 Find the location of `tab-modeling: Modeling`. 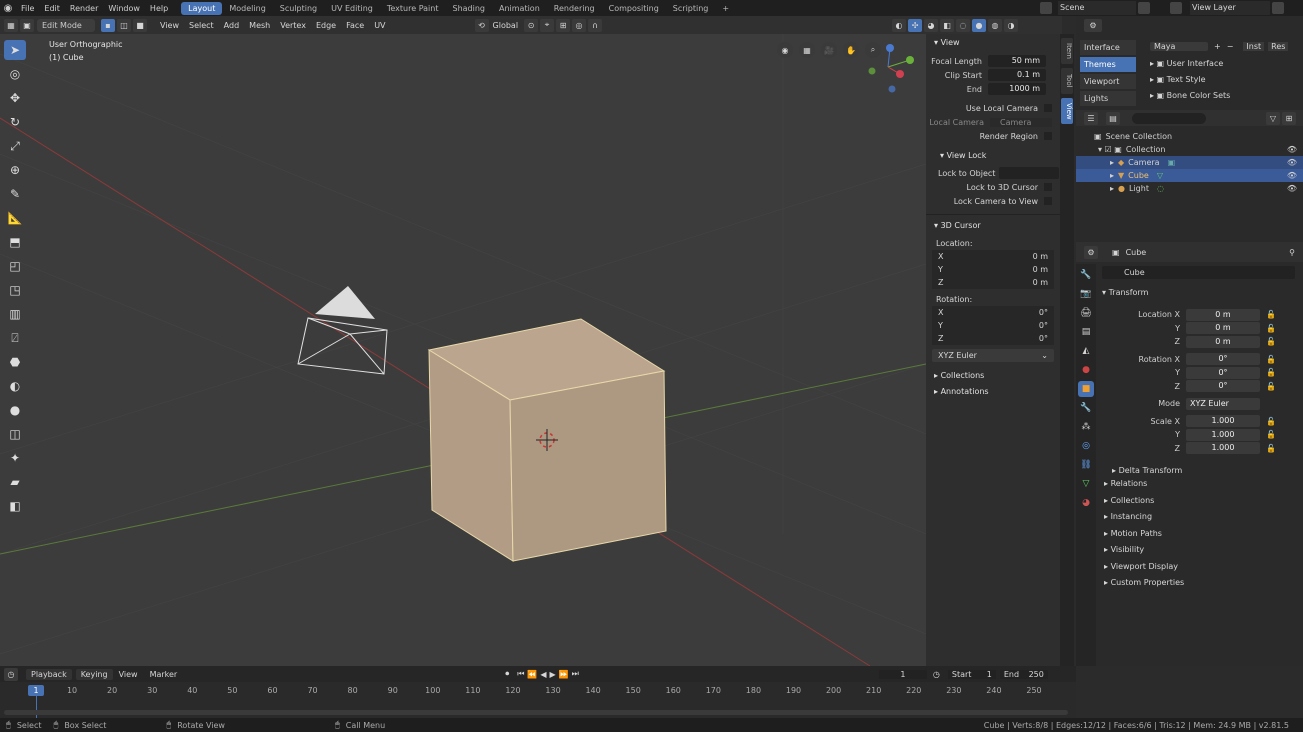

tab-modeling: Modeling is located at coordinates (247, 8).